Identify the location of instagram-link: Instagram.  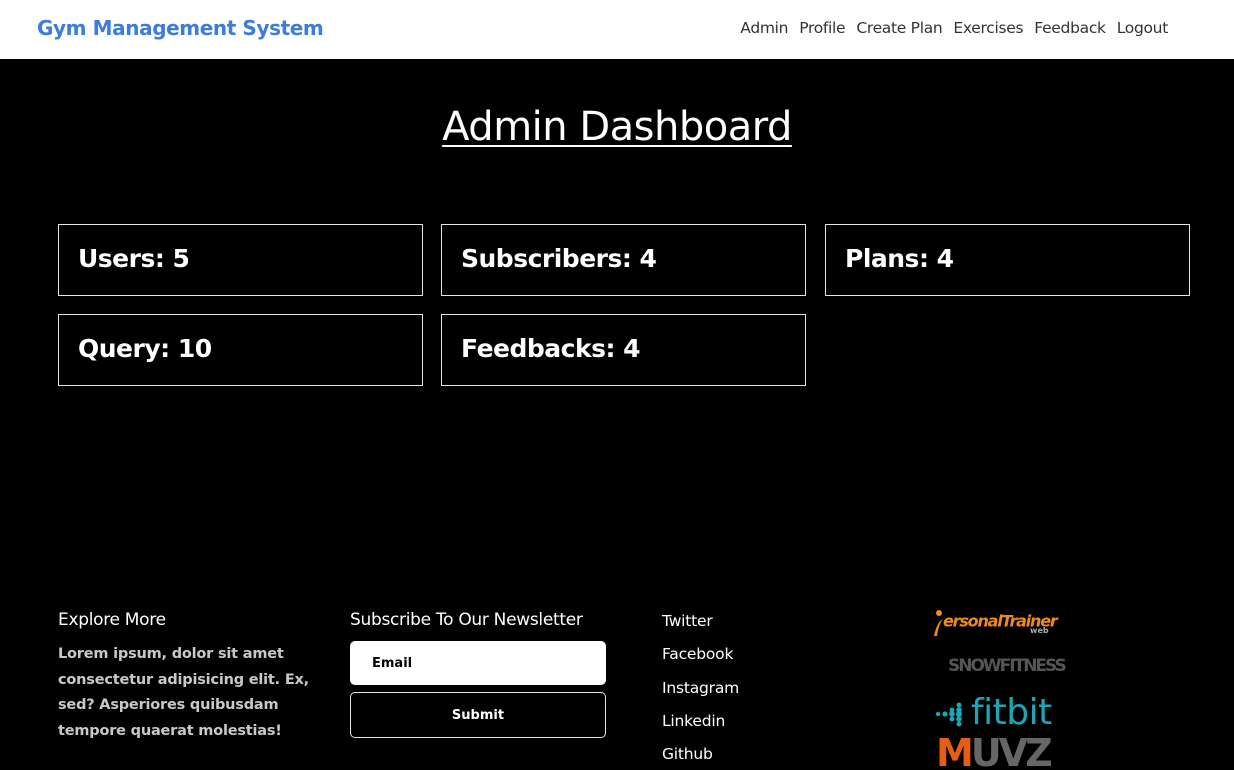
(700, 695).